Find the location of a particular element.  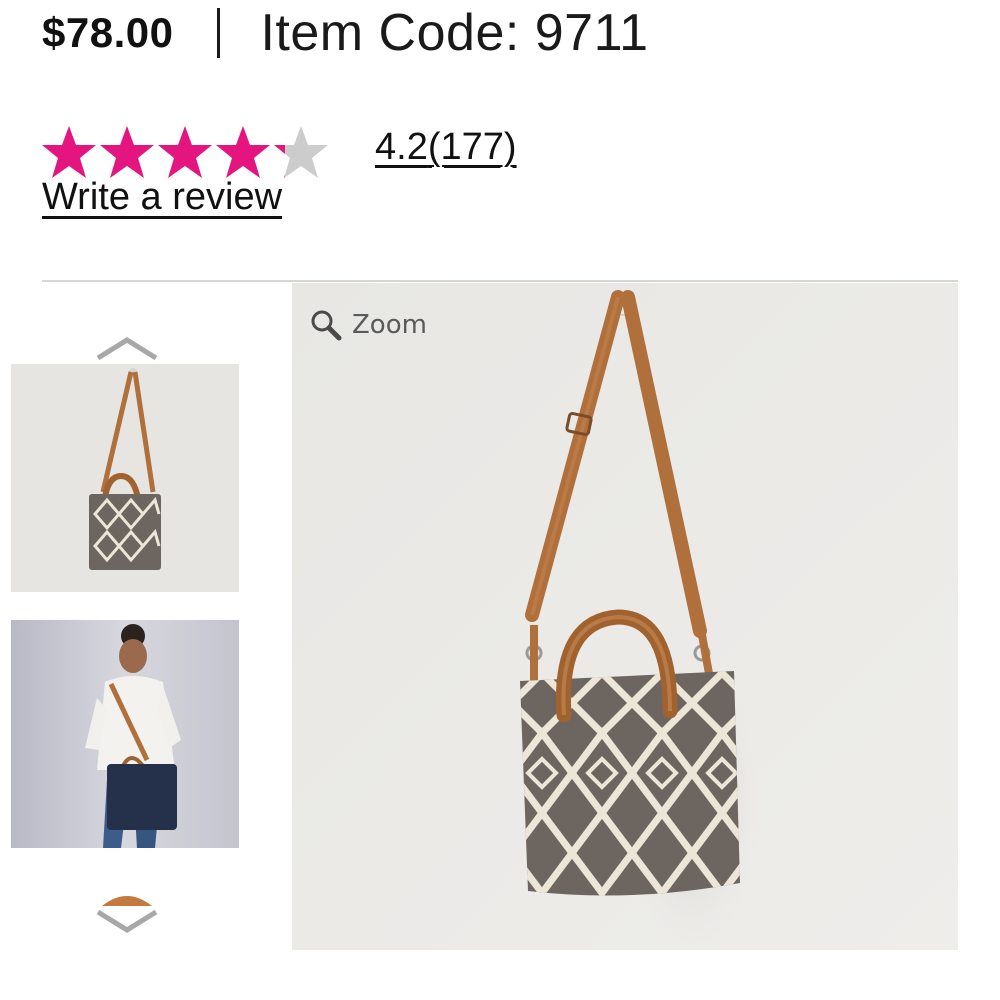

rating-count: (177) is located at coordinates (472, 147).